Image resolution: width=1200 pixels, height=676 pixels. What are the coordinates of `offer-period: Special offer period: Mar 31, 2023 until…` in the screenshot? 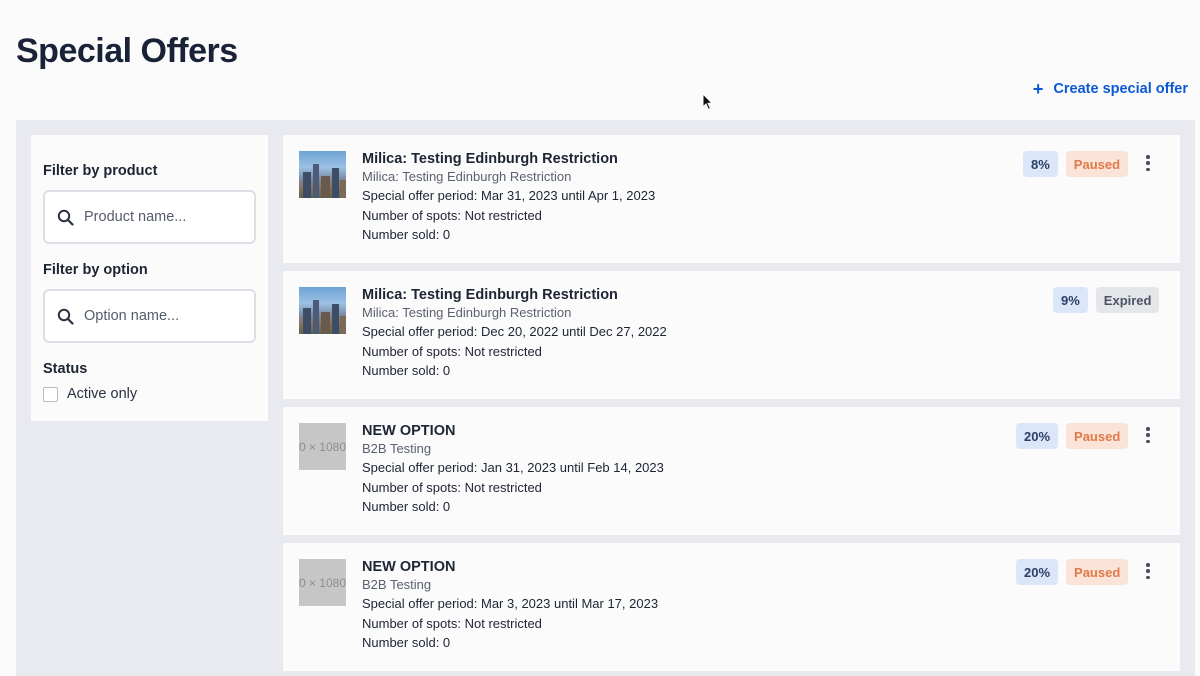 It's located at (509, 195).